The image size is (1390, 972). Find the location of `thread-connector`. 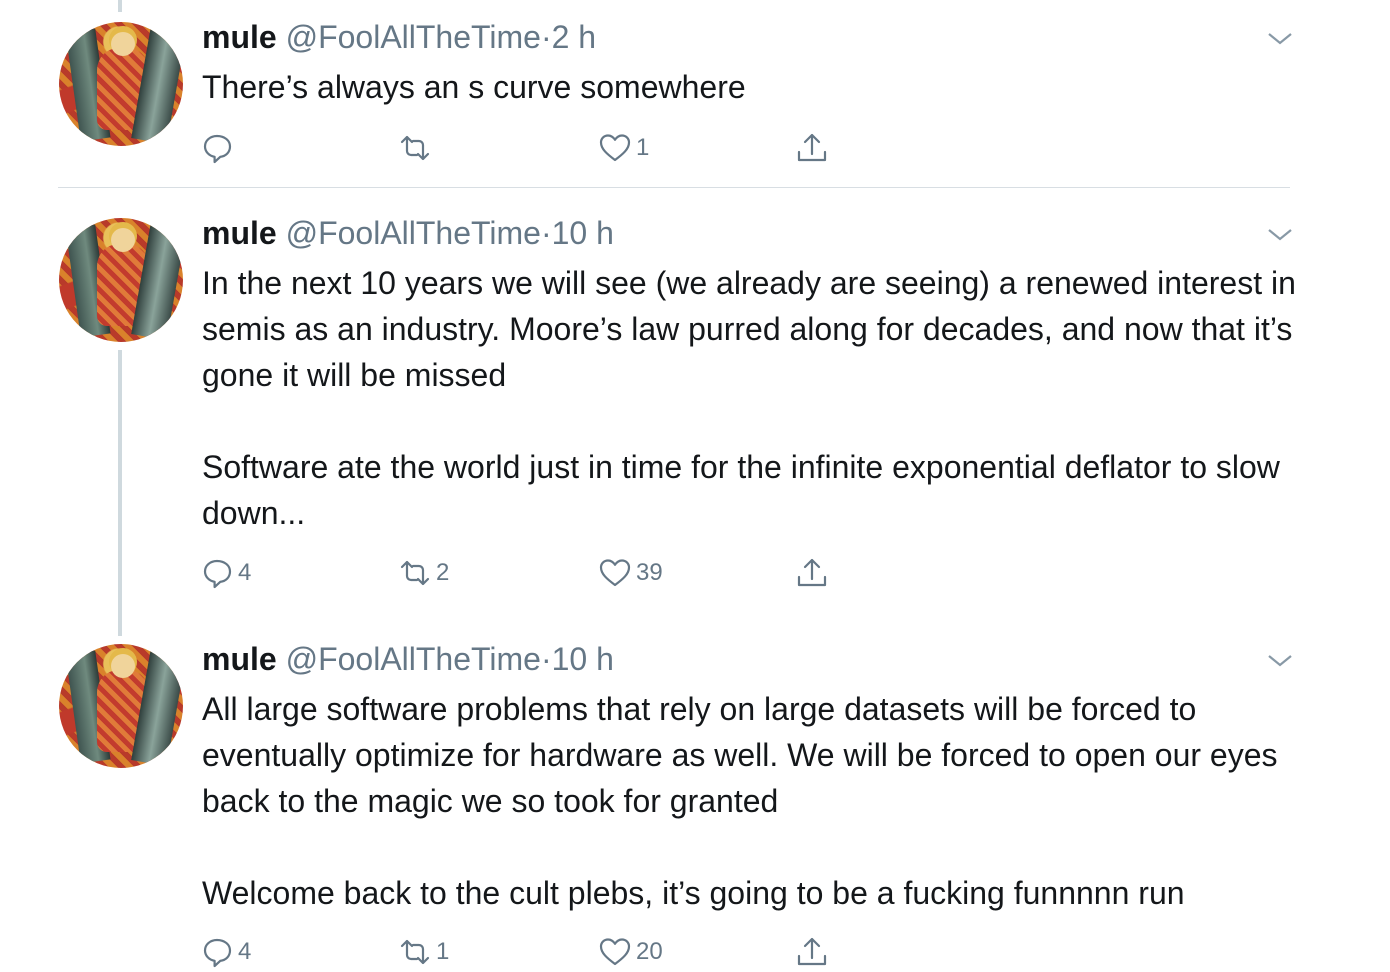

thread-connector is located at coordinates (120, 493).